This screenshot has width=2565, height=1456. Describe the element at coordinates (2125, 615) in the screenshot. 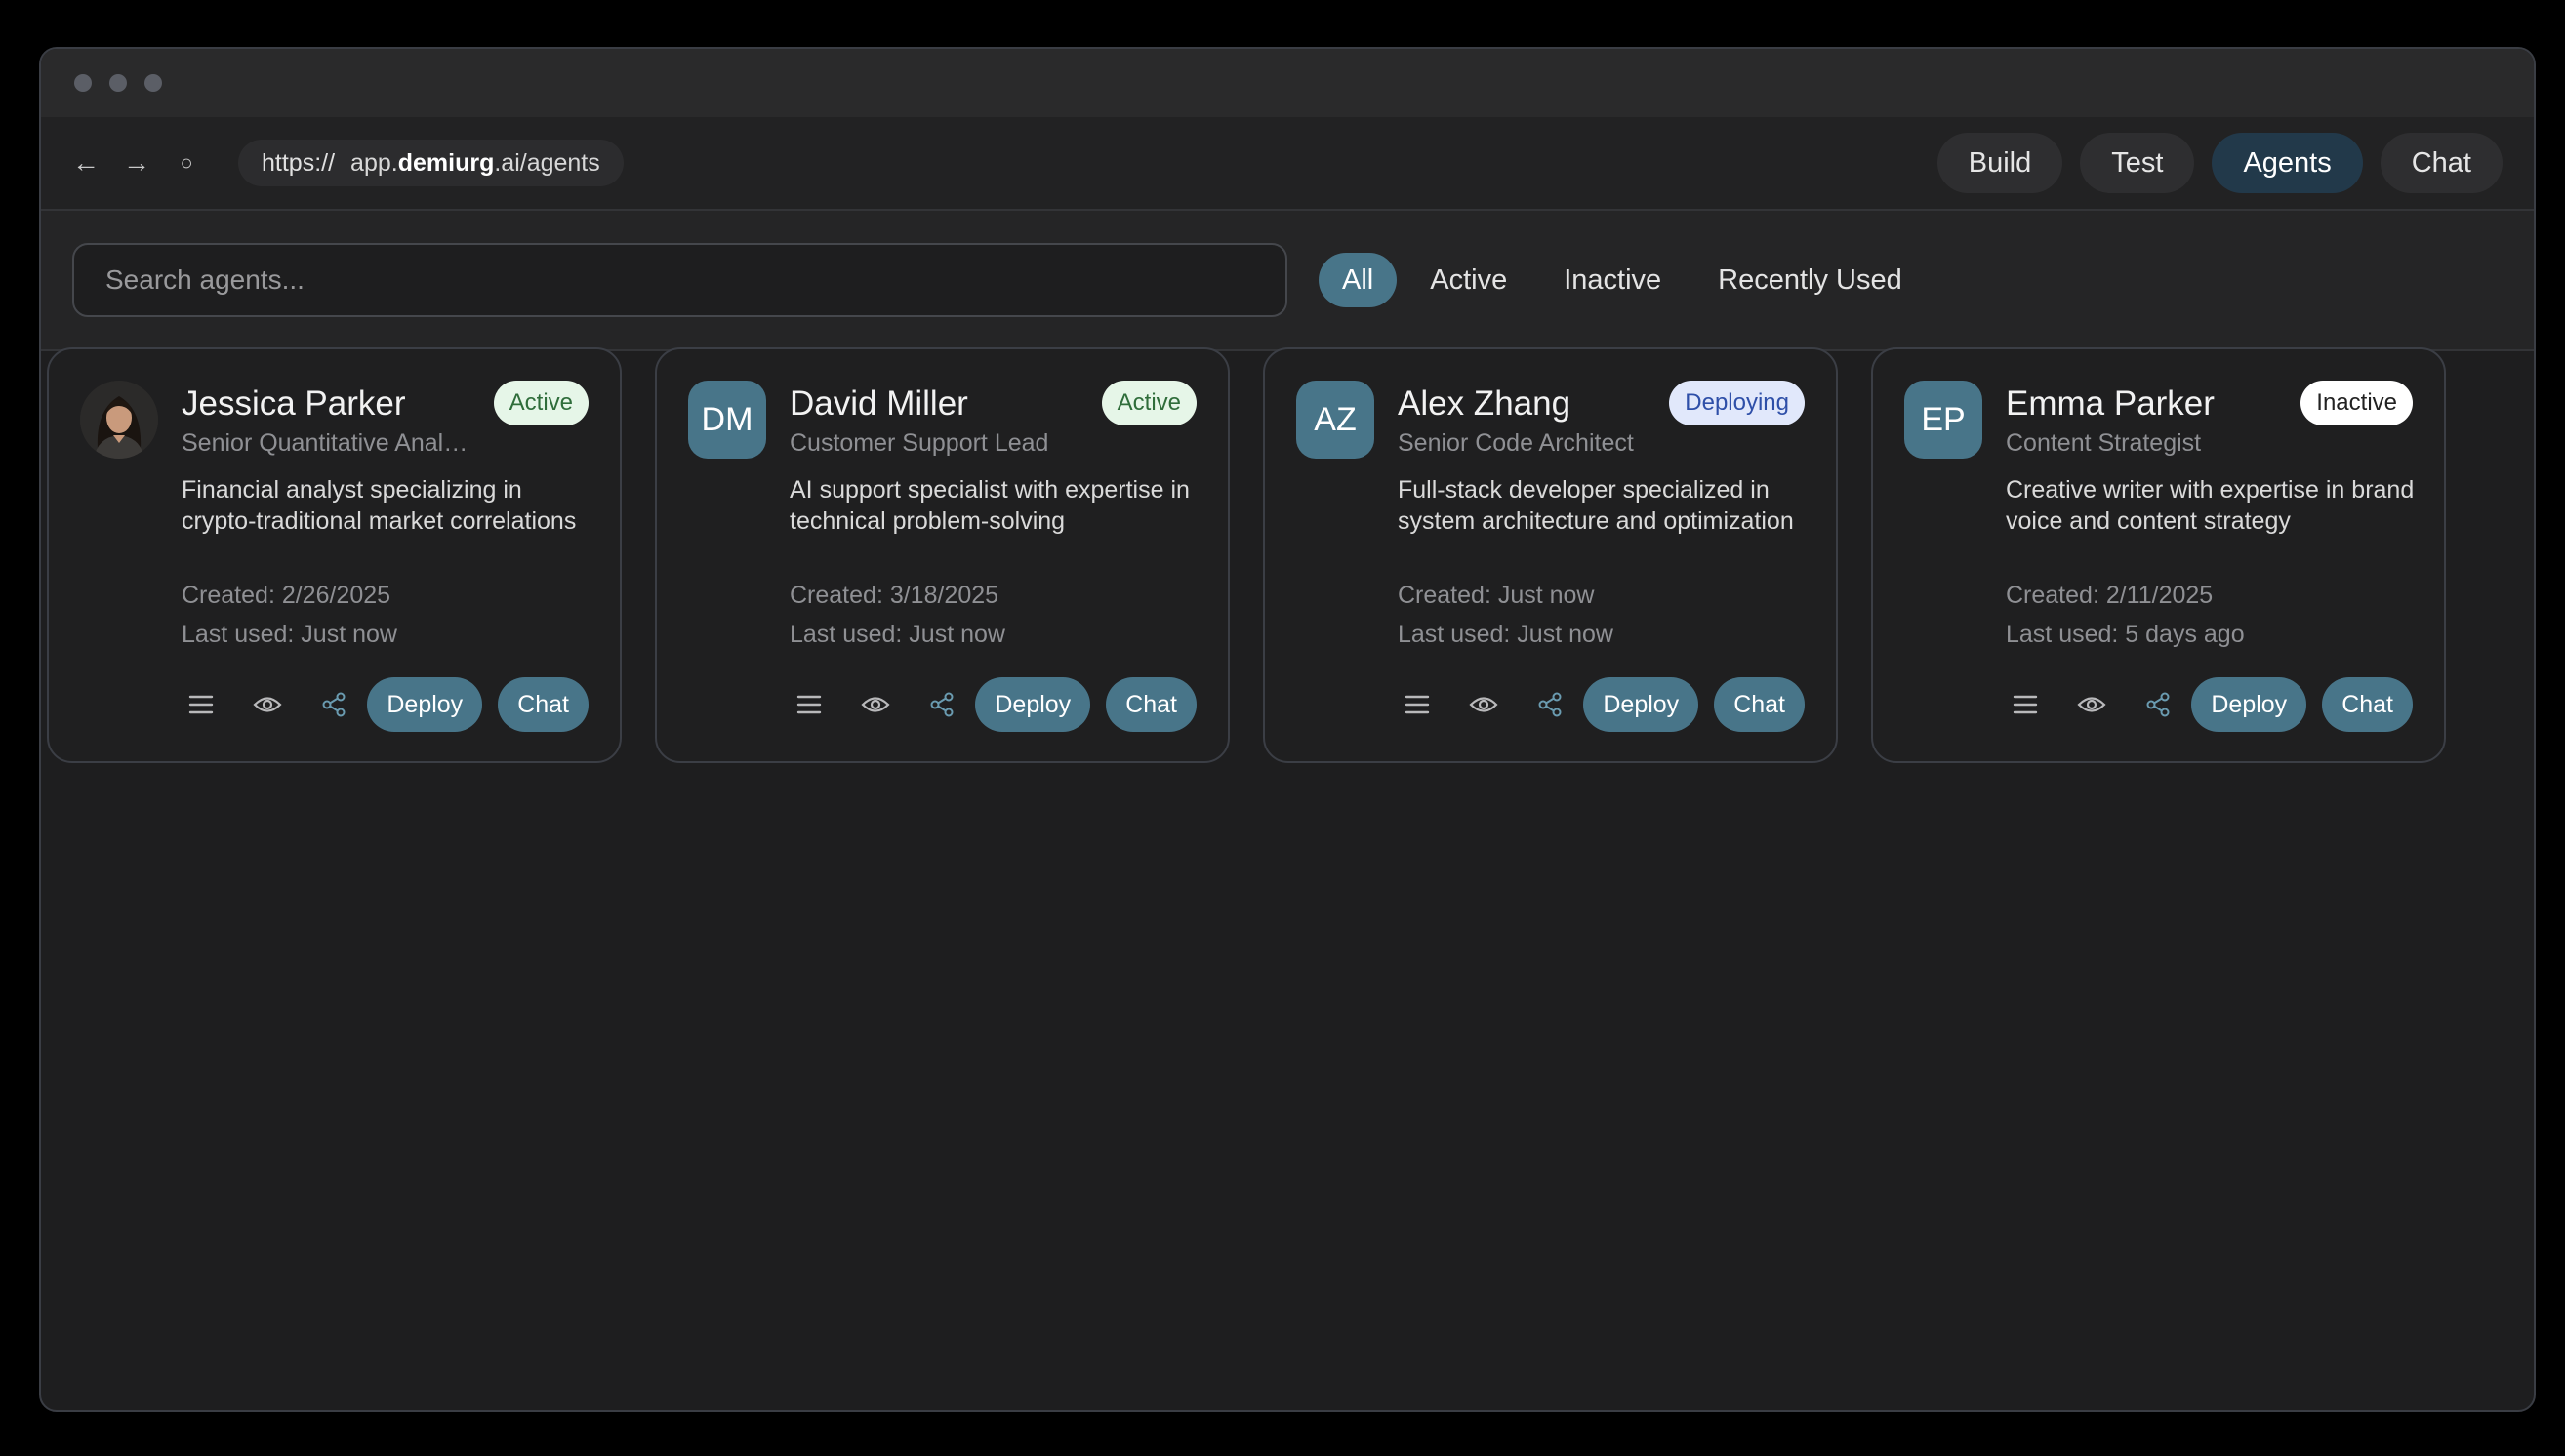

I see `agent-meta: Created: 2/11/2025 Last used: 5 days ago` at that location.